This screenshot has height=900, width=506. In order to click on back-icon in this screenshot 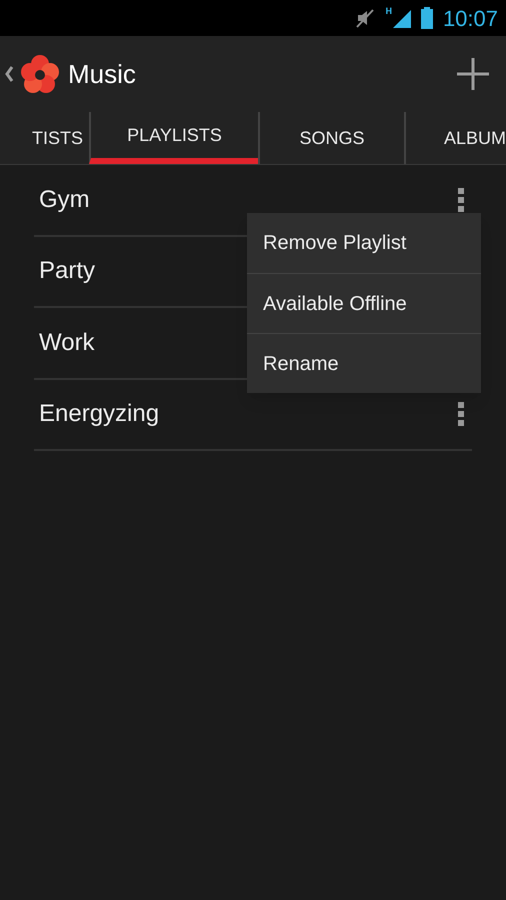, I will do `click(9, 74)`.